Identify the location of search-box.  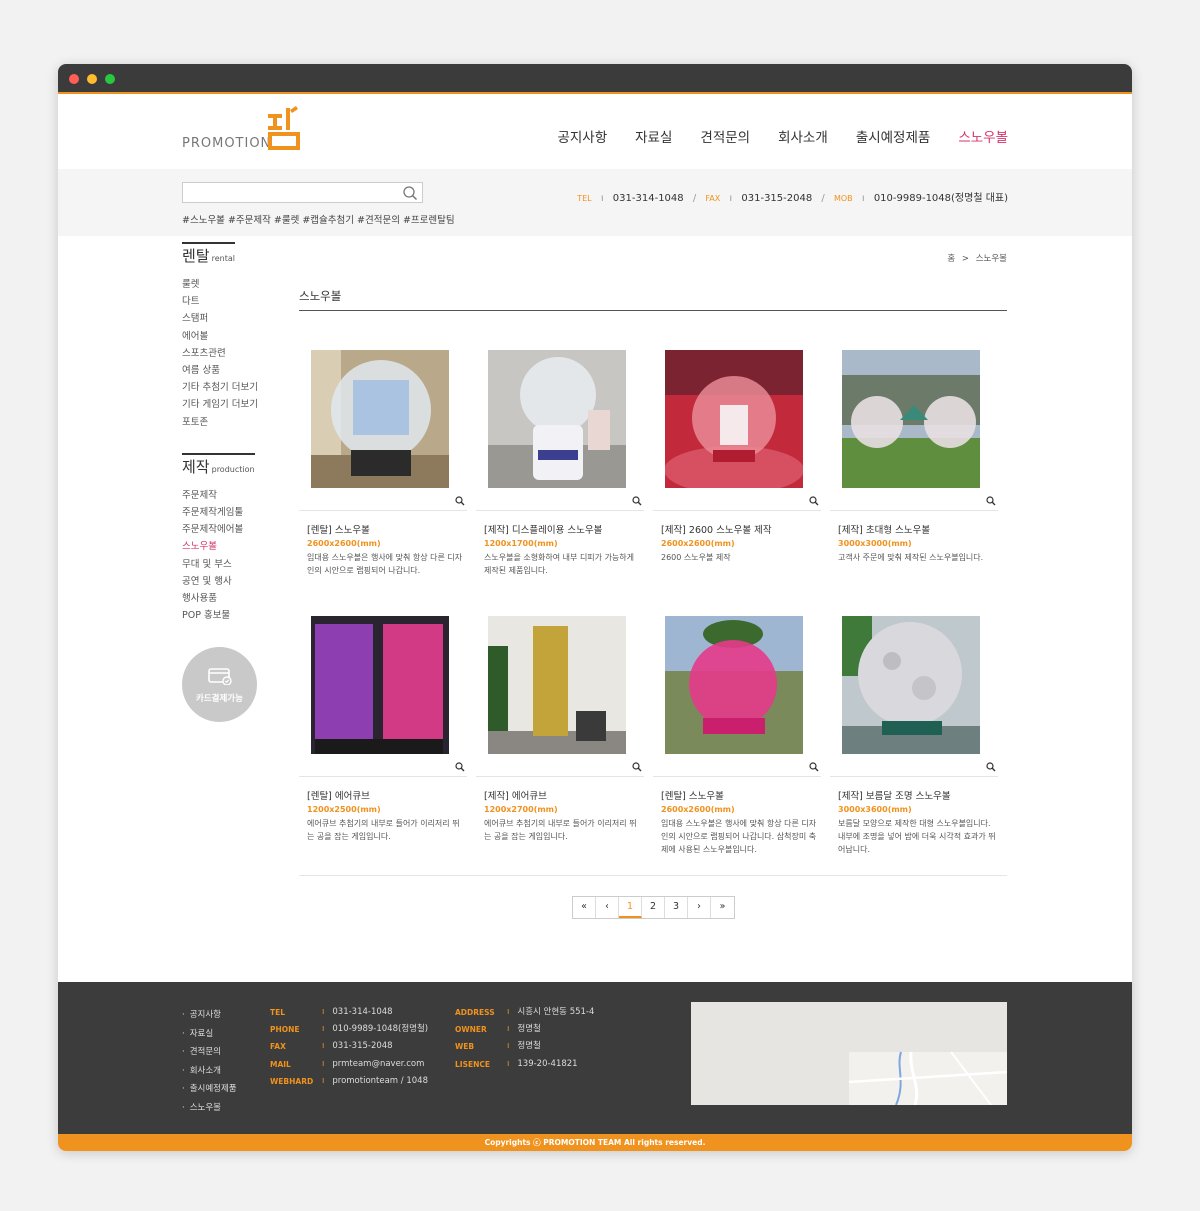
(302, 193).